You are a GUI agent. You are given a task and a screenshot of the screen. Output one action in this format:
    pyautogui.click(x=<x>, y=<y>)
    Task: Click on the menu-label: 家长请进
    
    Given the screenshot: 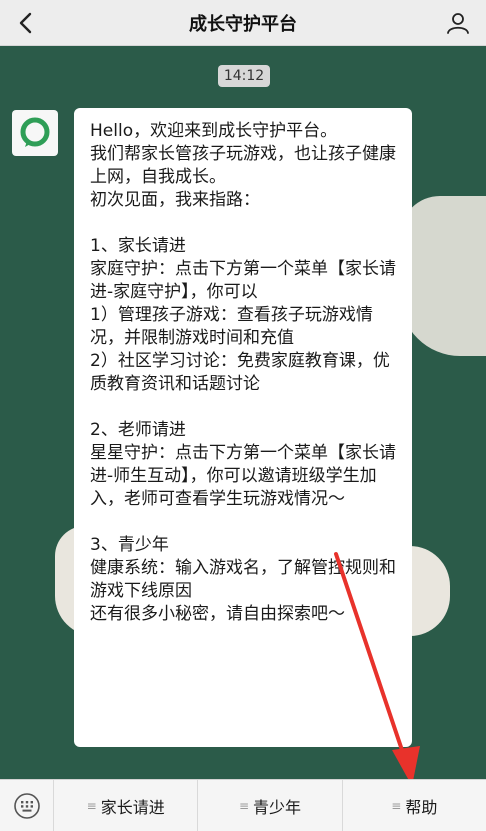 What is the action you would take?
    pyautogui.click(x=132, y=807)
    